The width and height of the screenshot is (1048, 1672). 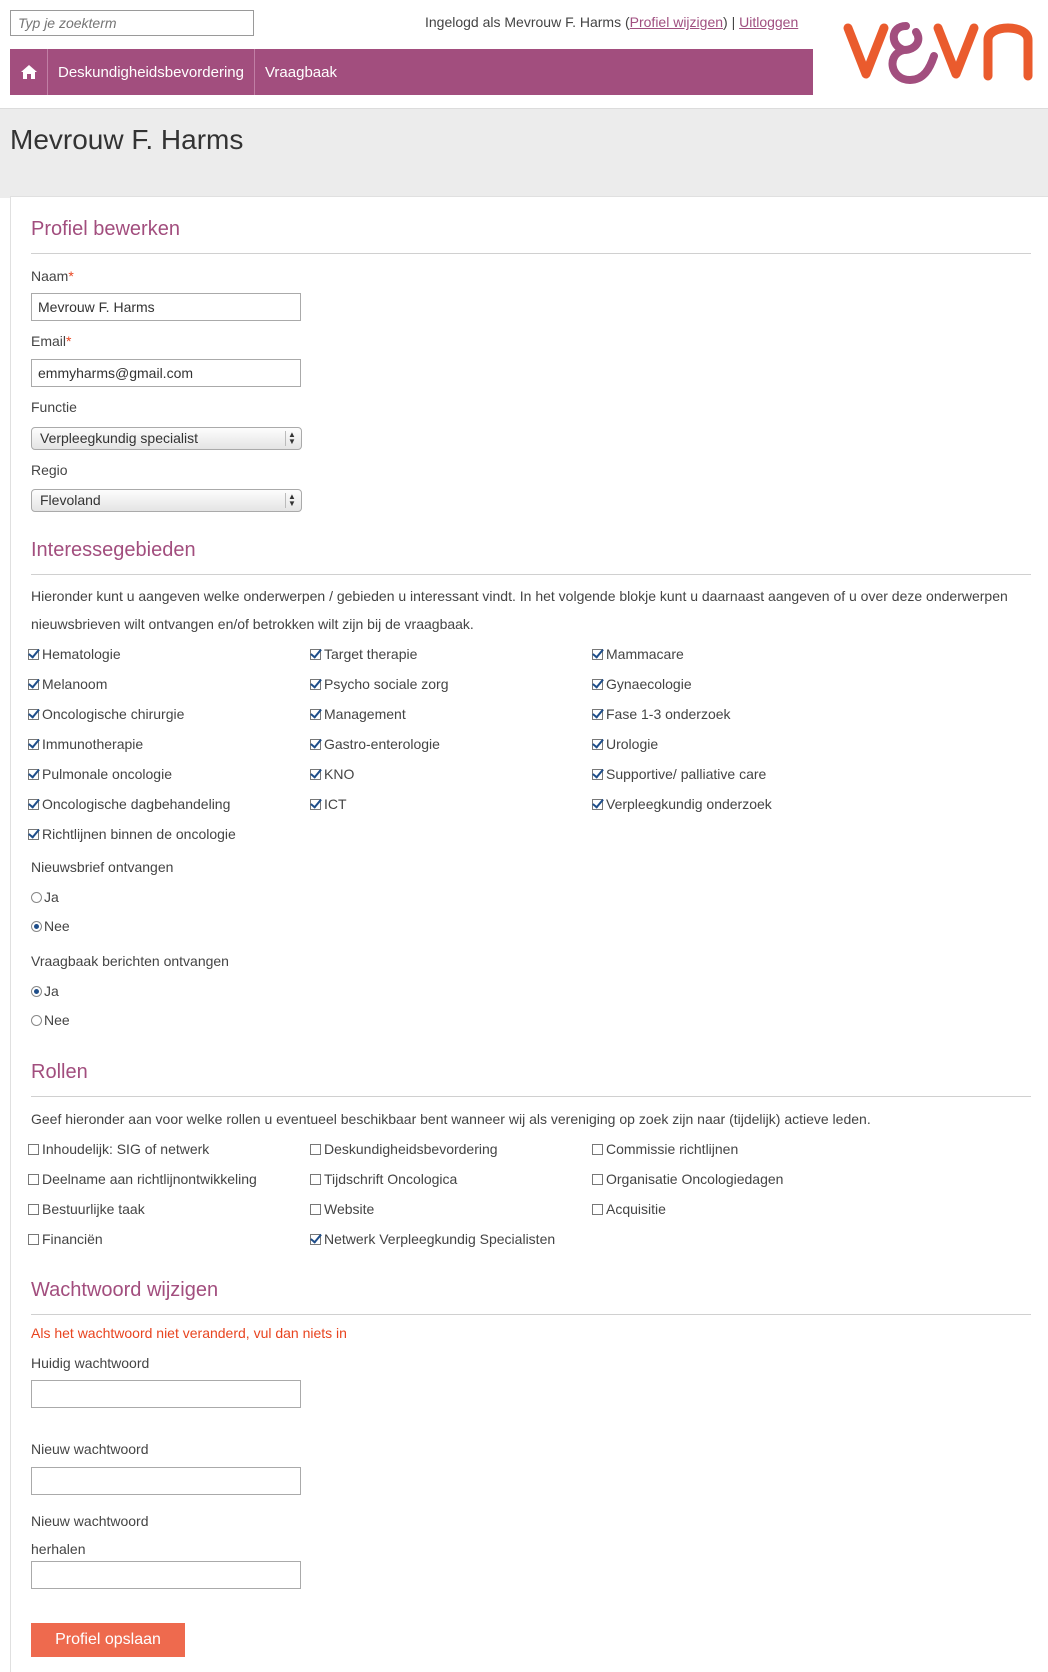 I want to click on interest-checkbox: Richtlijnen binnen de oncologie, so click(x=132, y=834).